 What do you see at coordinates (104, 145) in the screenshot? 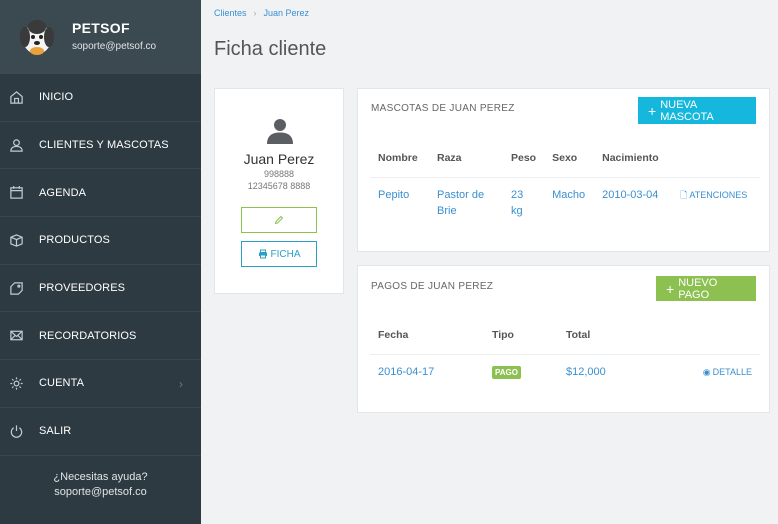
I see `sidebar-item-label: CLIENTES Y MASCOTAS` at bounding box center [104, 145].